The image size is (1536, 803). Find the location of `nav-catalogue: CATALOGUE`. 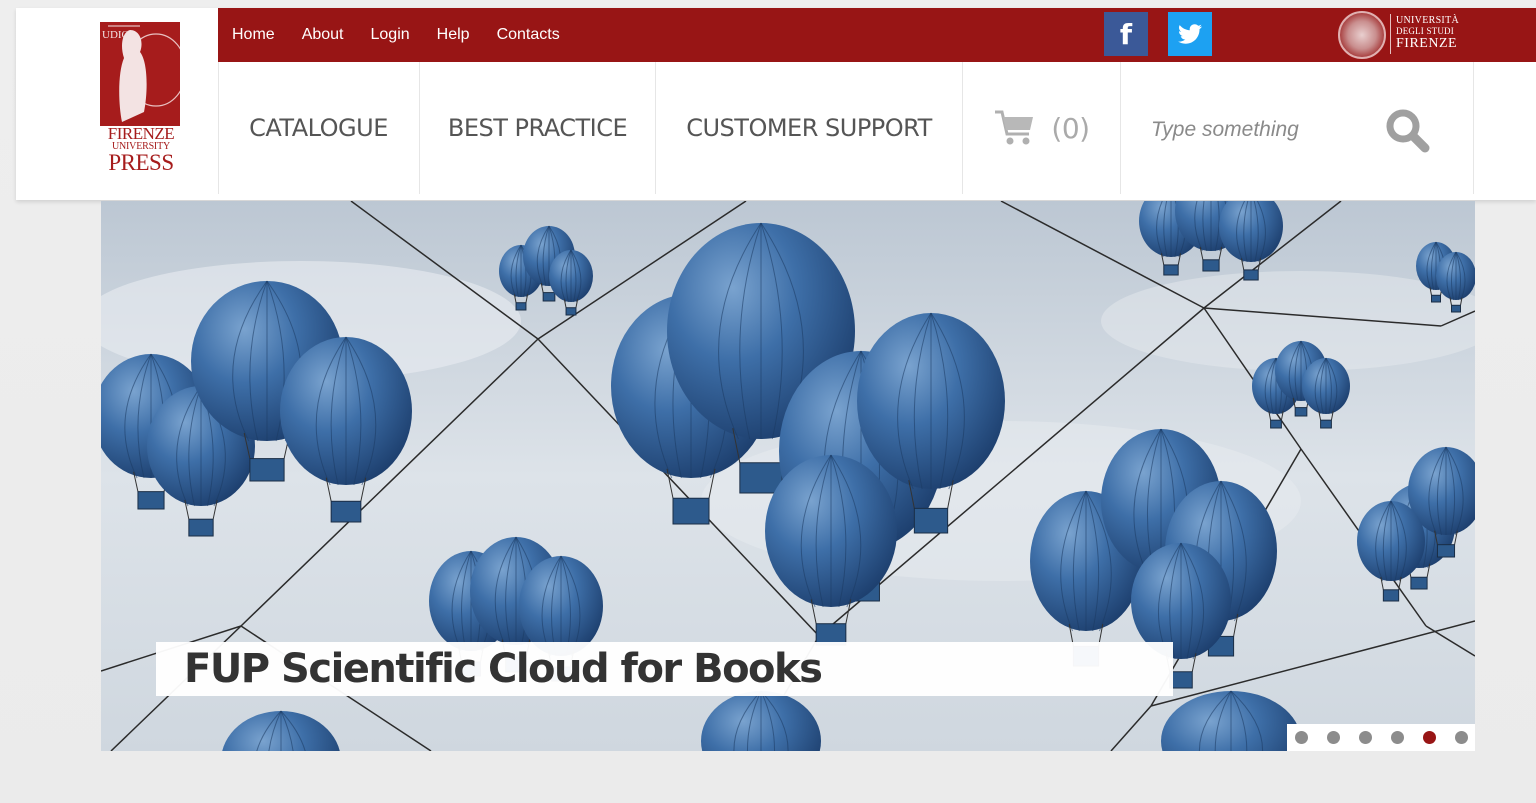

nav-catalogue: CATALOGUE is located at coordinates (319, 128).